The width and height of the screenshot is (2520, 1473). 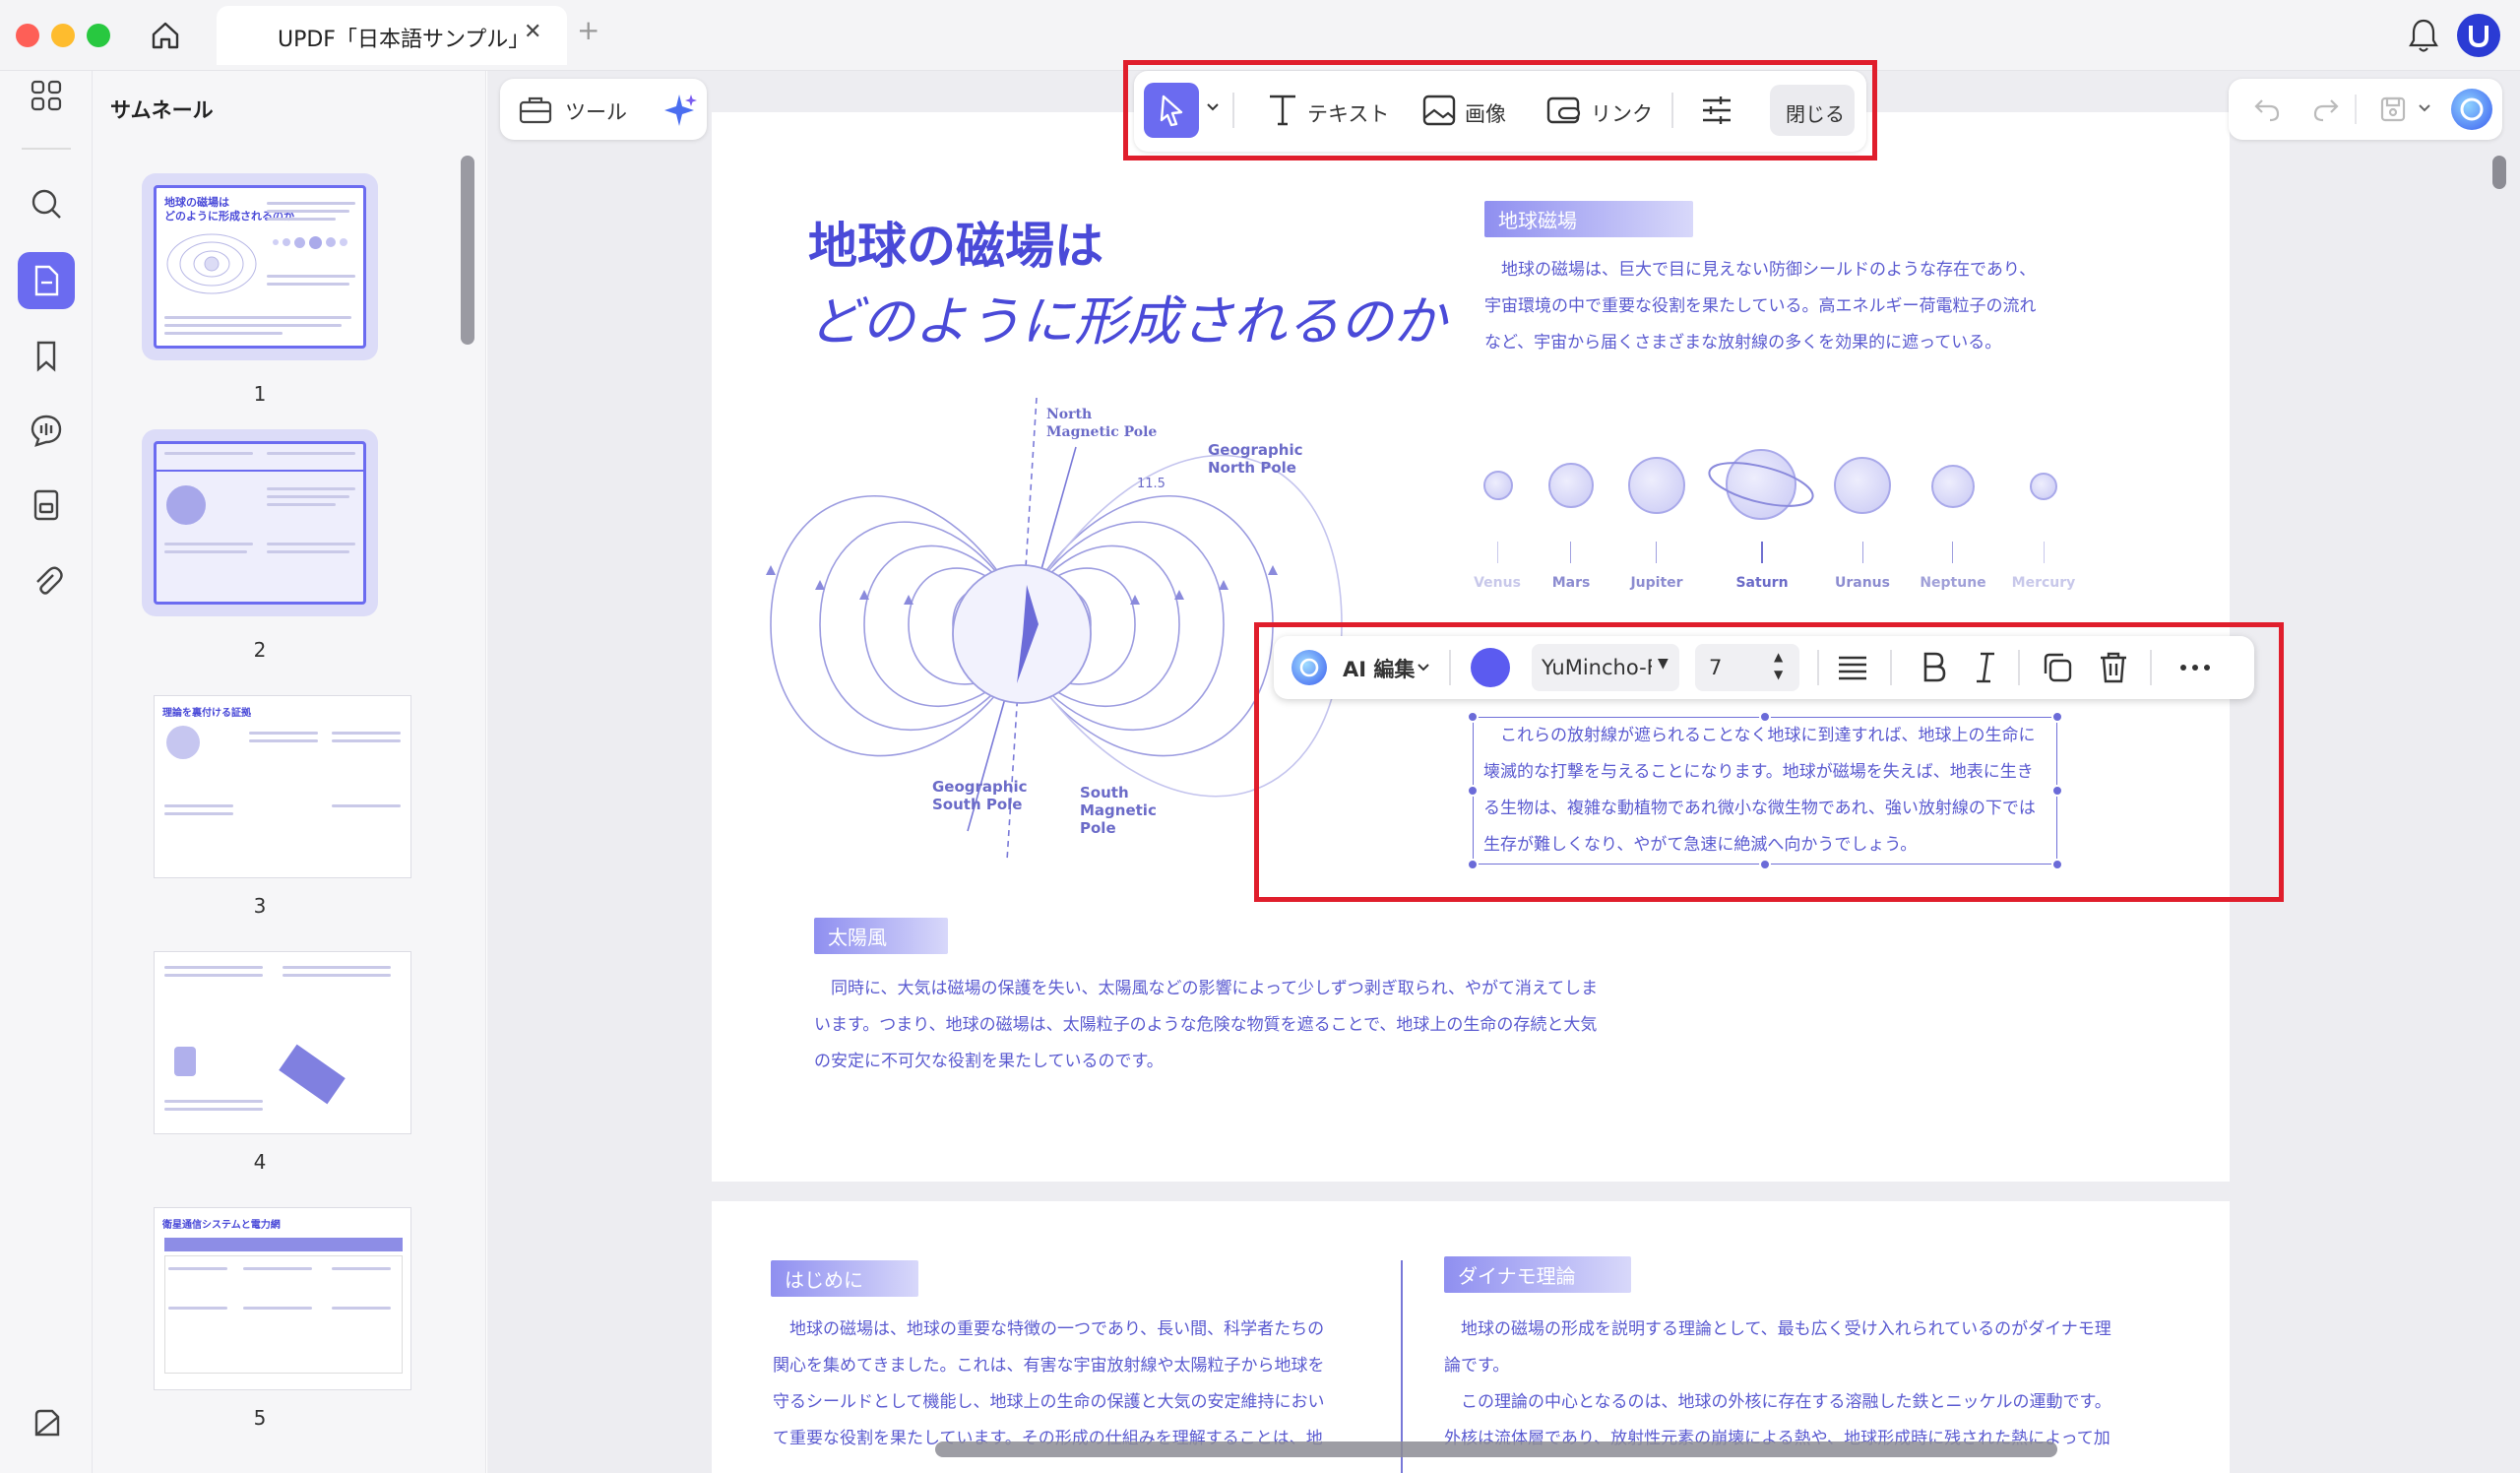 I want to click on planet-mercury, so click(x=2043, y=486).